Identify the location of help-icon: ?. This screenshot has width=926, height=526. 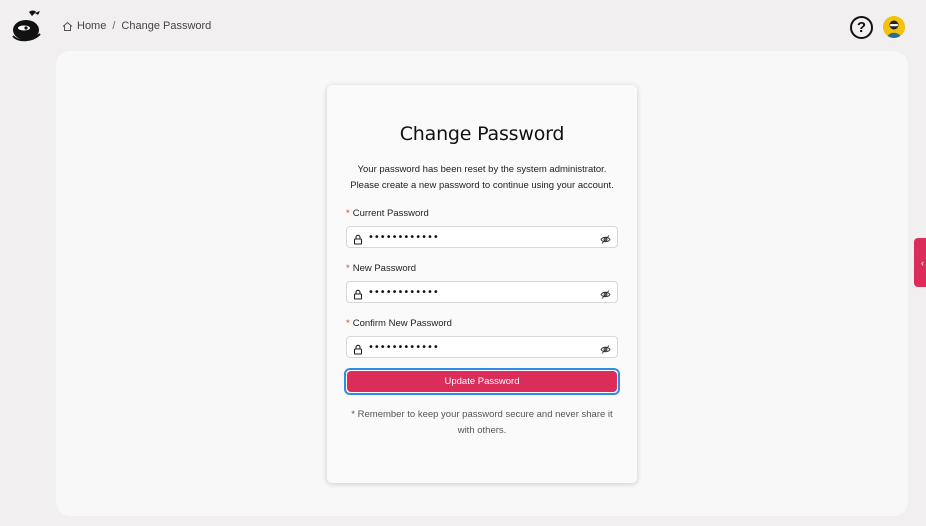
(861, 27).